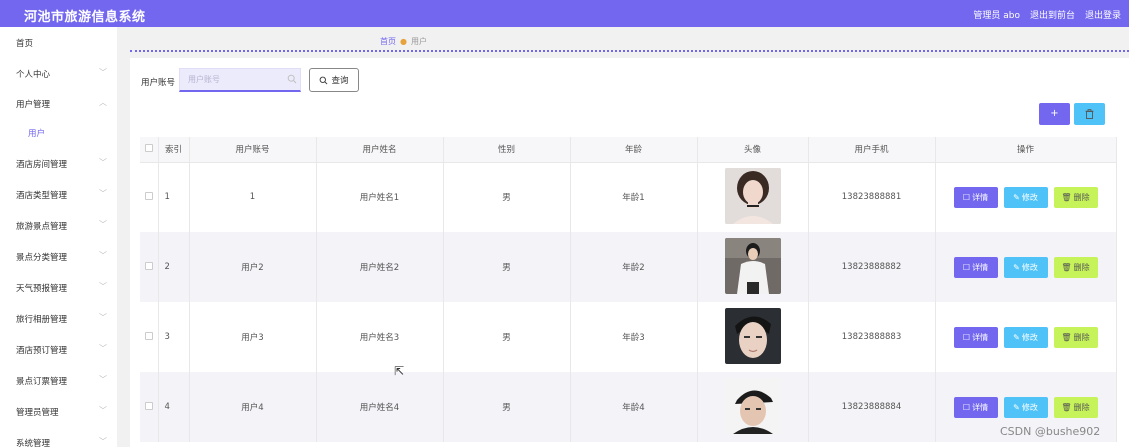 The height and width of the screenshot is (447, 1129). What do you see at coordinates (33, 105) in the screenshot?
I see `sidebar-item-label: 用户管理` at bounding box center [33, 105].